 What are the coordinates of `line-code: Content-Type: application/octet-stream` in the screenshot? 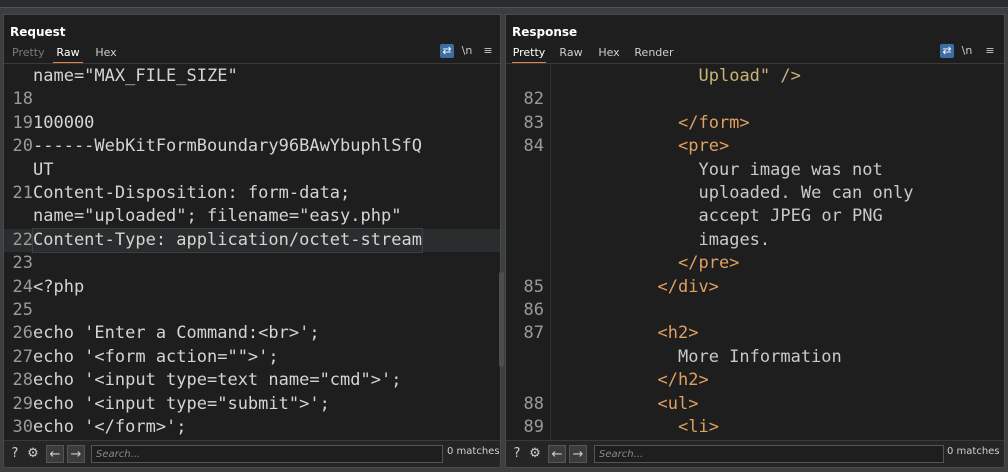 It's located at (227, 240).